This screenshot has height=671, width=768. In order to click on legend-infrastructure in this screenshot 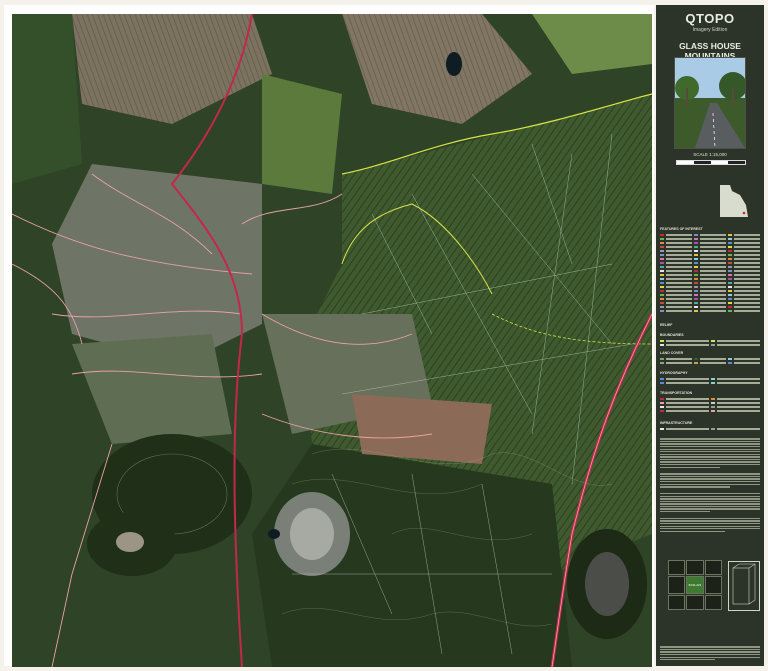, I will do `click(710, 429)`.